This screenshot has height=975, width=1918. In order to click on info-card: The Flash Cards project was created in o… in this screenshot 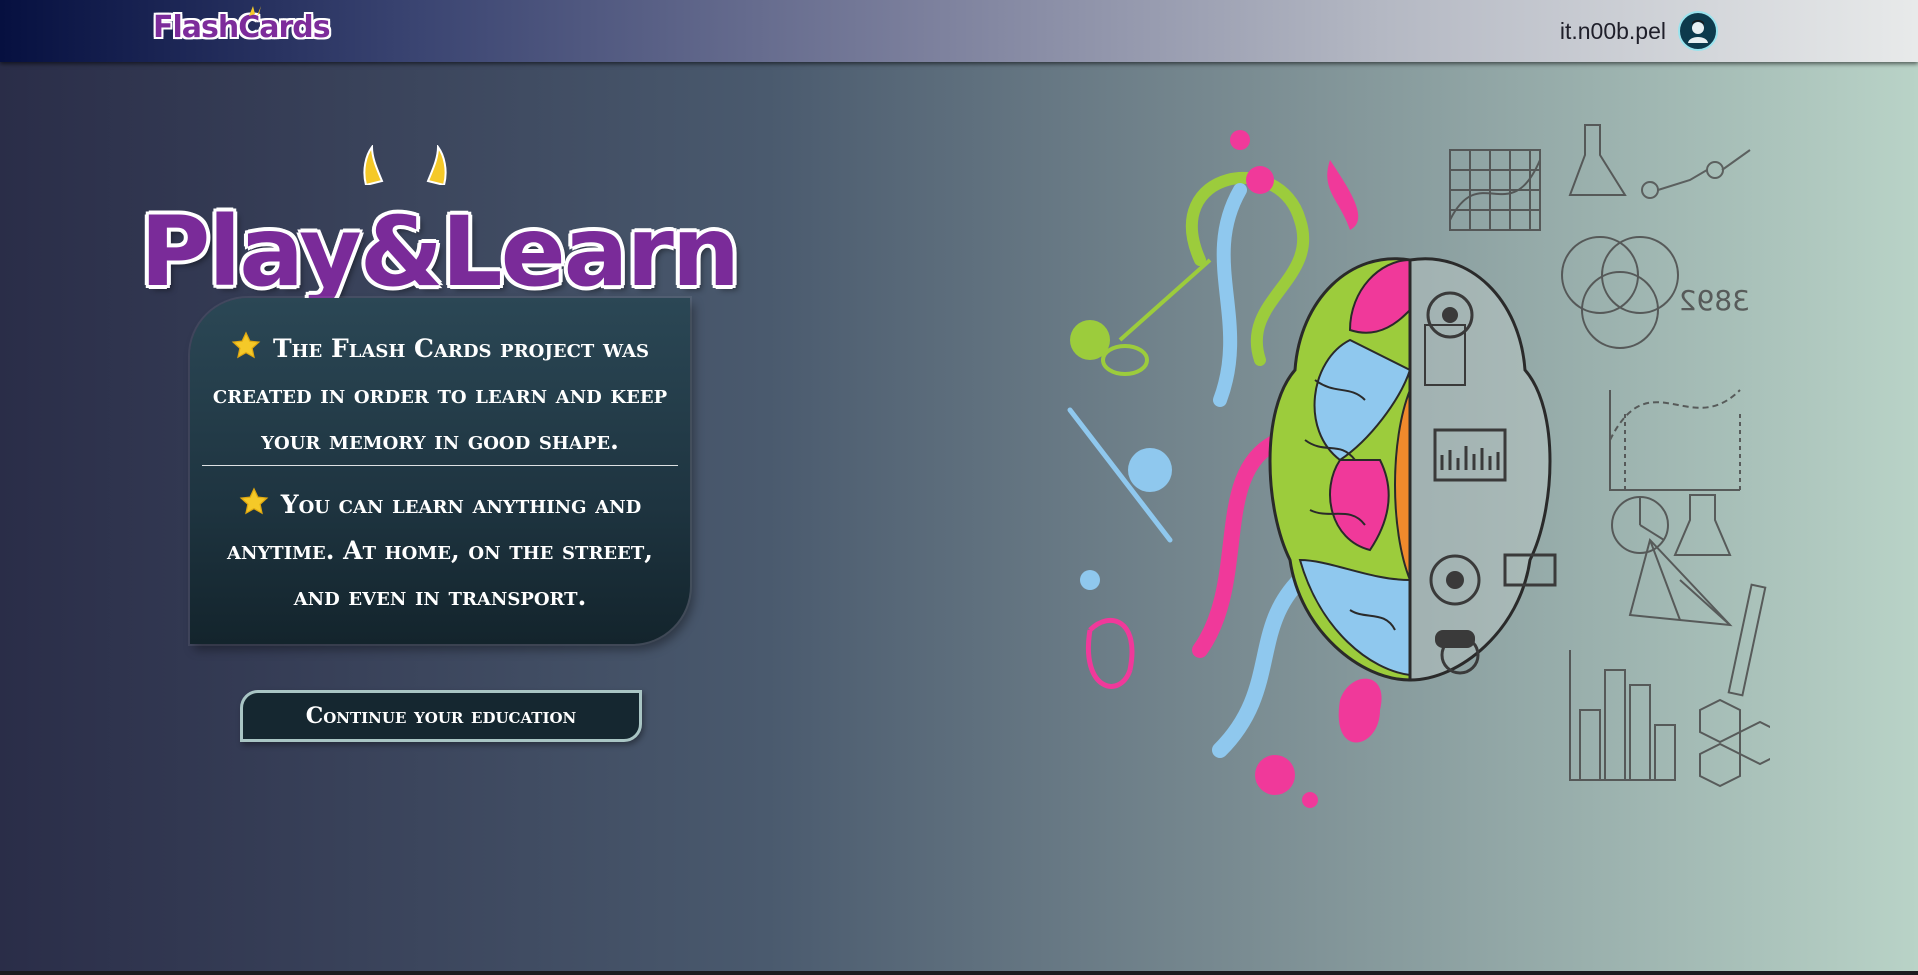, I will do `click(440, 471)`.